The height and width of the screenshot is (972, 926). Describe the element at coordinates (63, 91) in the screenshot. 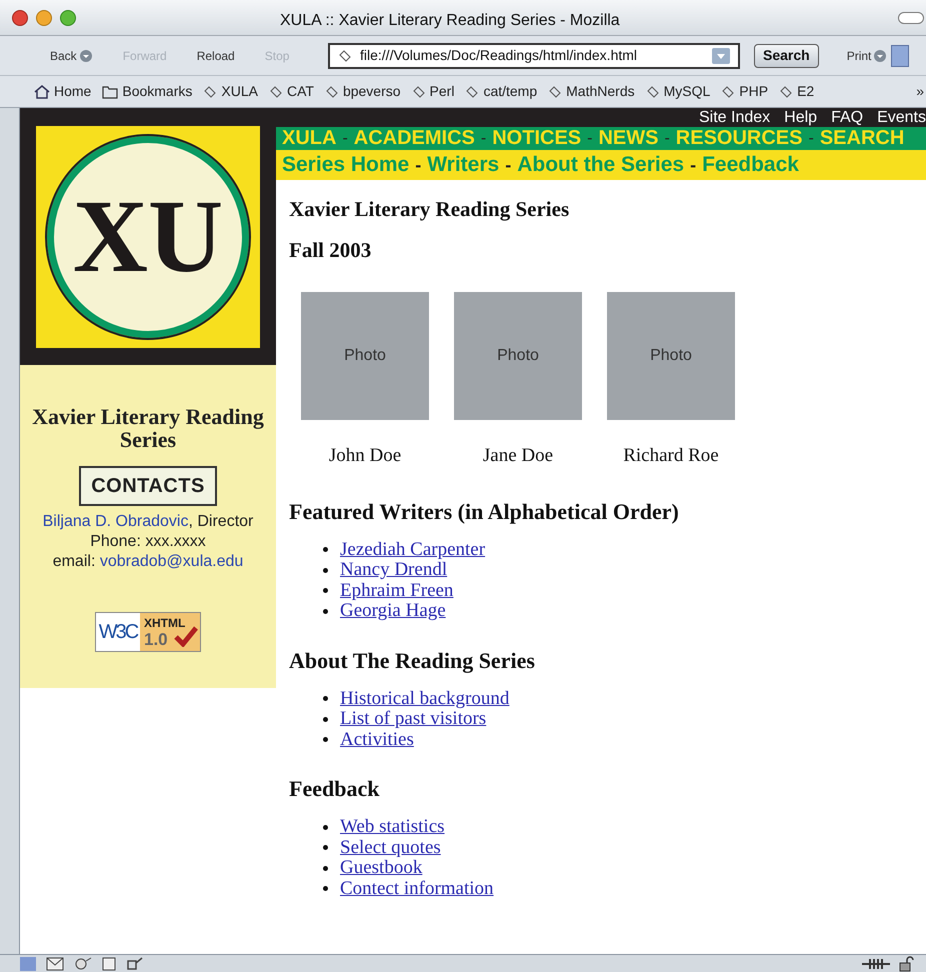

I see `bookmark-item: Home` at that location.